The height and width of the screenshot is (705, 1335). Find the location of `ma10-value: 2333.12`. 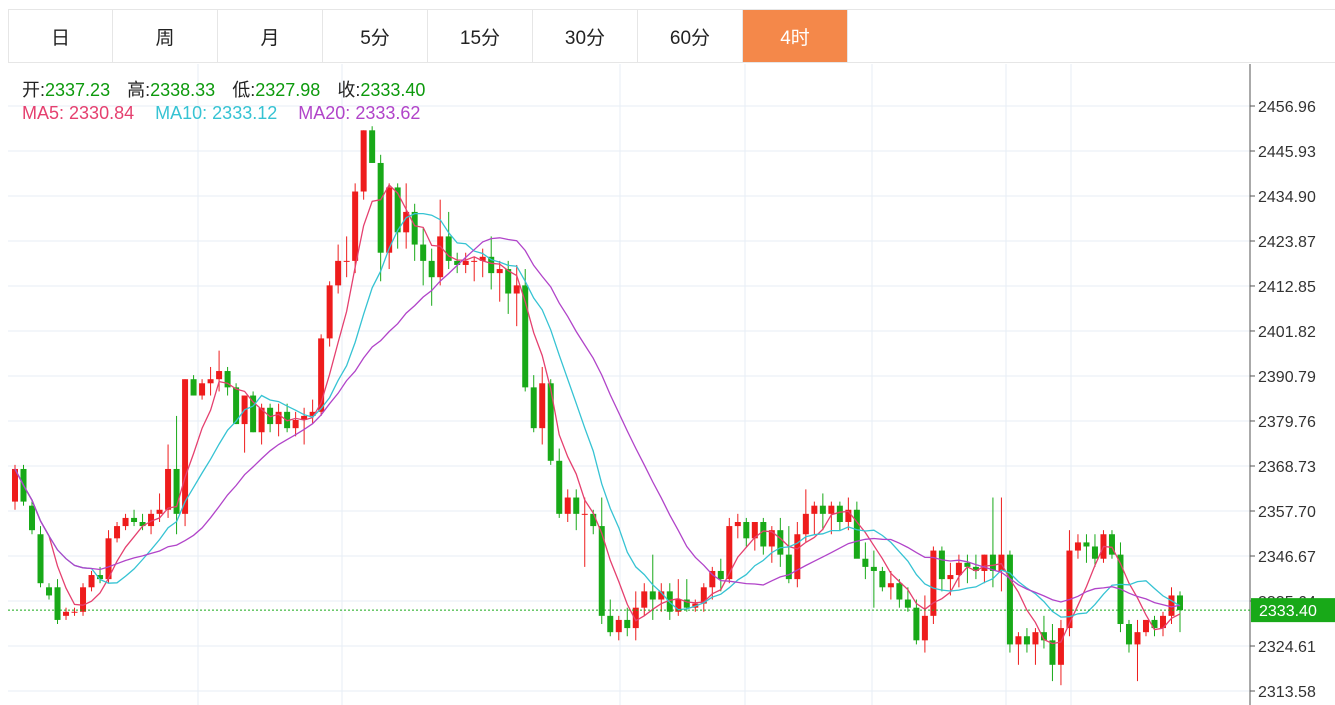

ma10-value: 2333.12 is located at coordinates (245, 113).